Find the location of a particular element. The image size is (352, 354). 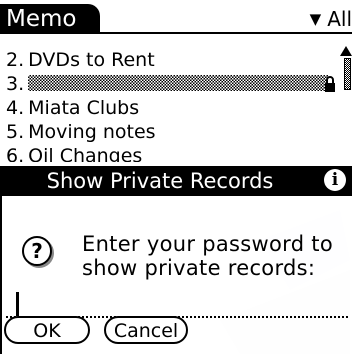

dialog-title-bar: Show Private Records i is located at coordinates (176, 181).